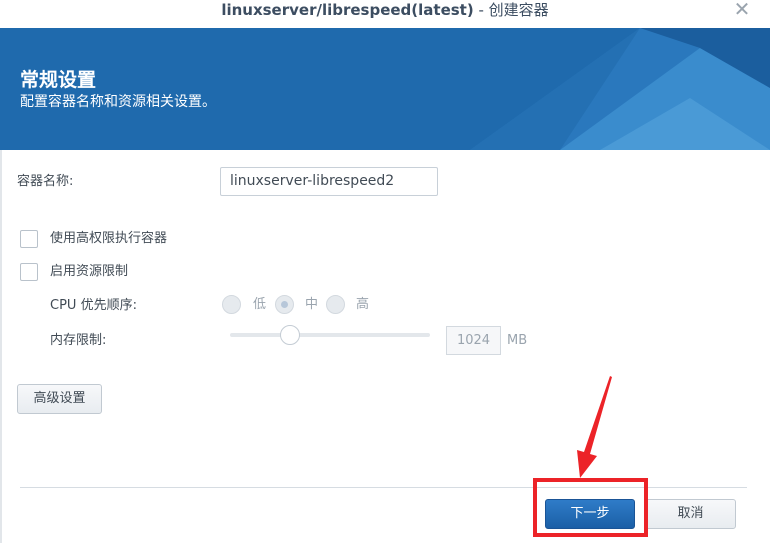  Describe the element at coordinates (742, 10) in the screenshot. I see `close-icon: ✕` at that location.